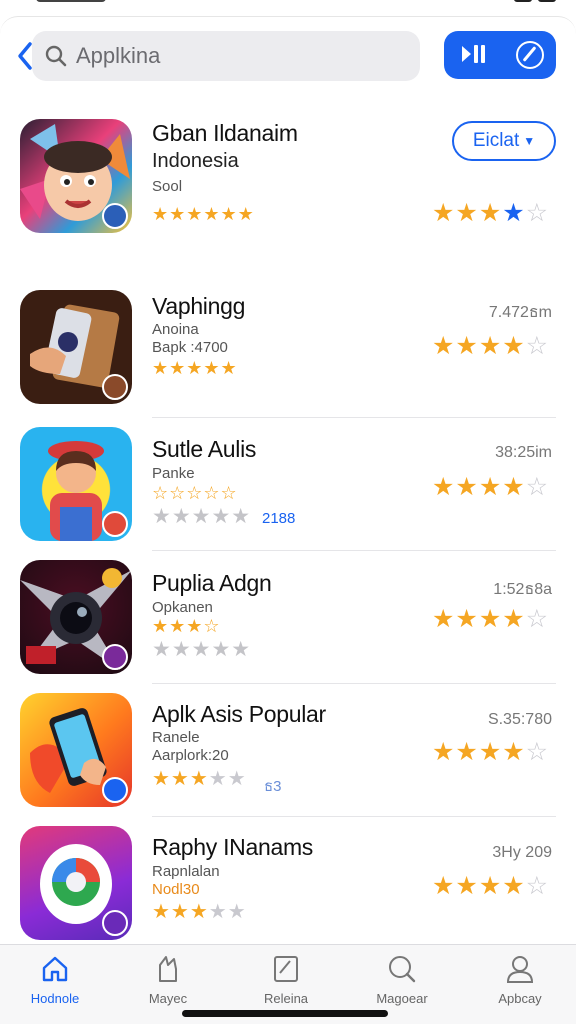 The image size is (576, 1024). Describe the element at coordinates (473, 54) in the screenshot. I see `play-pause-icon` at that location.